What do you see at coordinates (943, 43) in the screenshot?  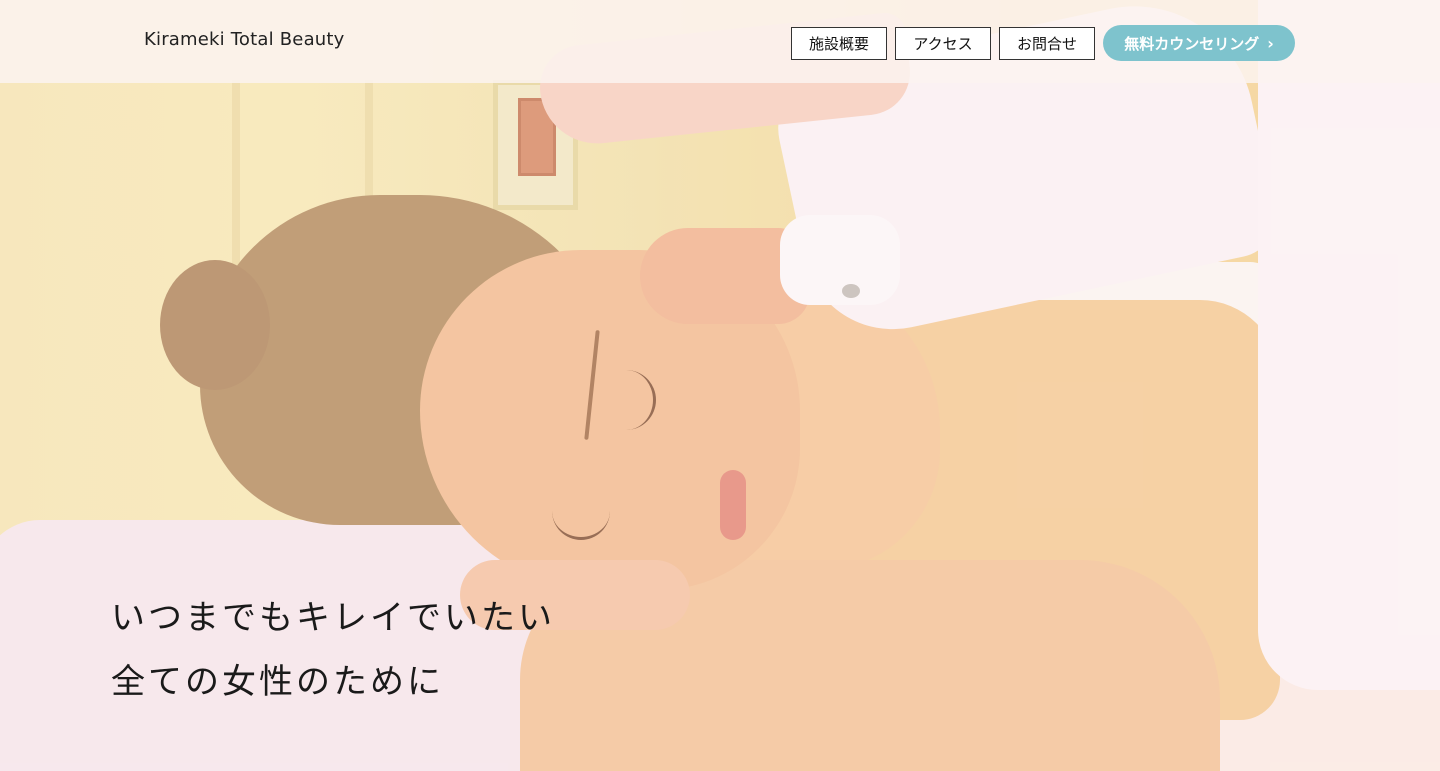 I see `nav-access-button: アクセス` at bounding box center [943, 43].